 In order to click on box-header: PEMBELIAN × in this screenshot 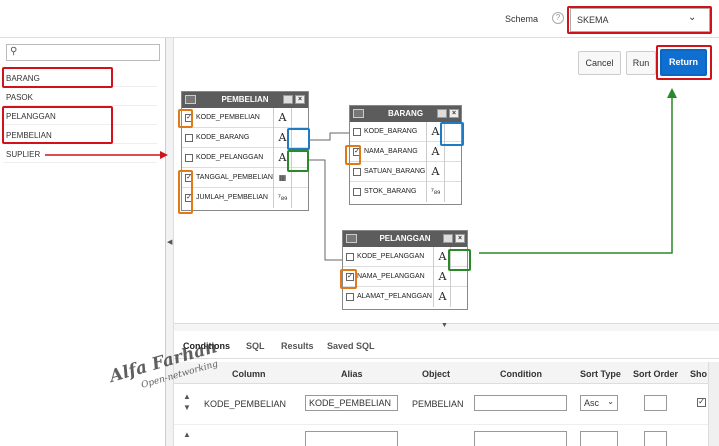, I will do `click(245, 100)`.